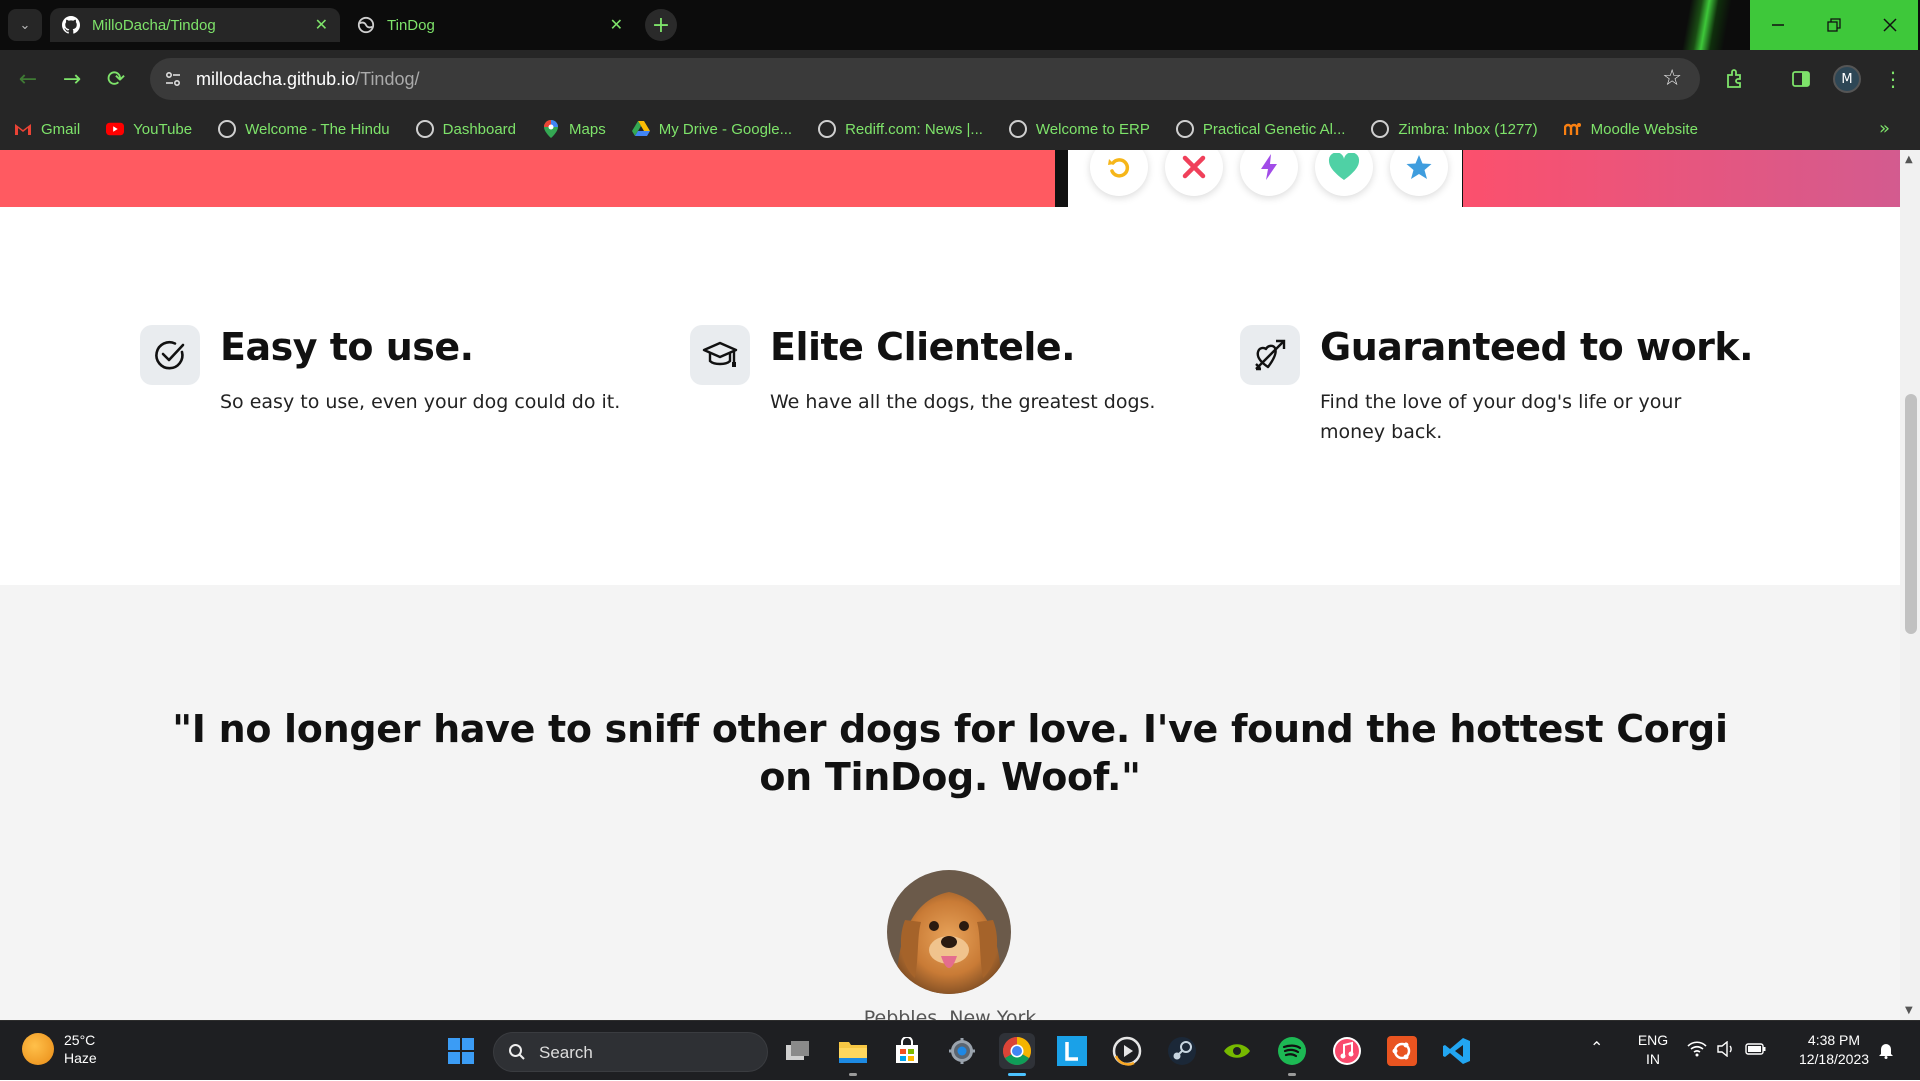 Image resolution: width=1920 pixels, height=1081 pixels. What do you see at coordinates (1834, 1050) in the screenshot?
I see `clock: 4:38 PM 12/18/2023` at bounding box center [1834, 1050].